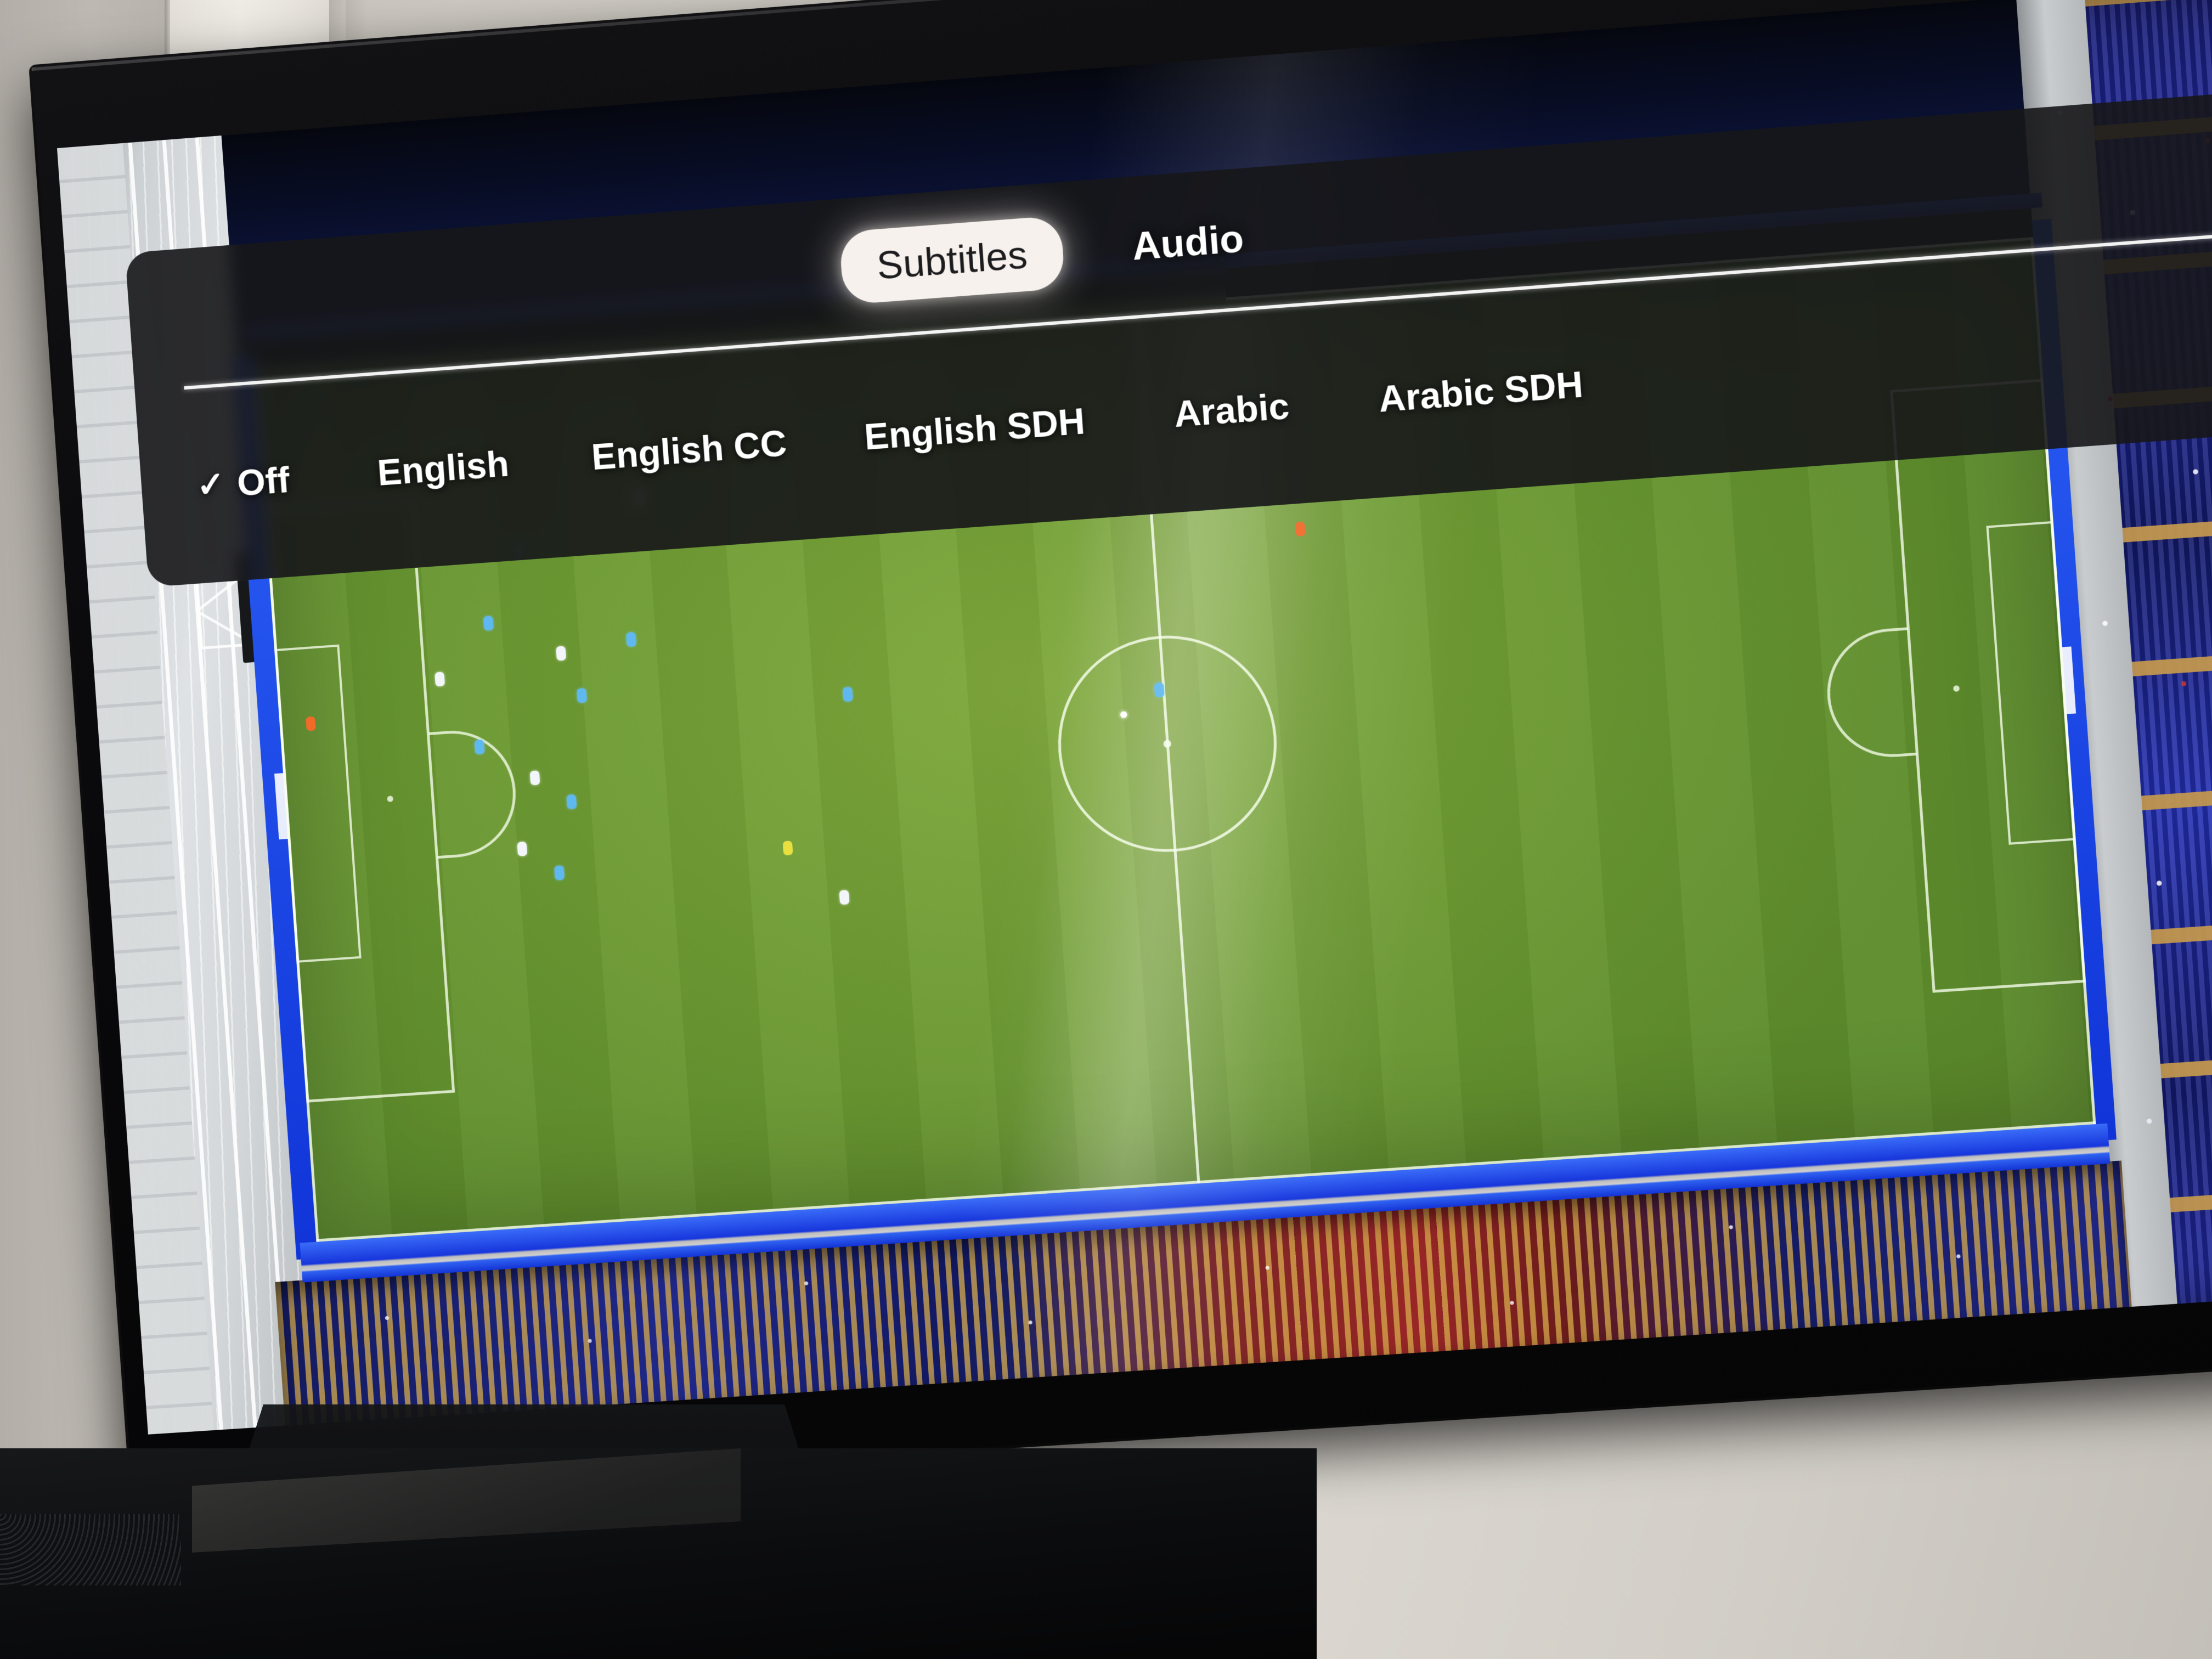 The image size is (2212, 1659). I want to click on subtitle-option-label: English, so click(443, 468).